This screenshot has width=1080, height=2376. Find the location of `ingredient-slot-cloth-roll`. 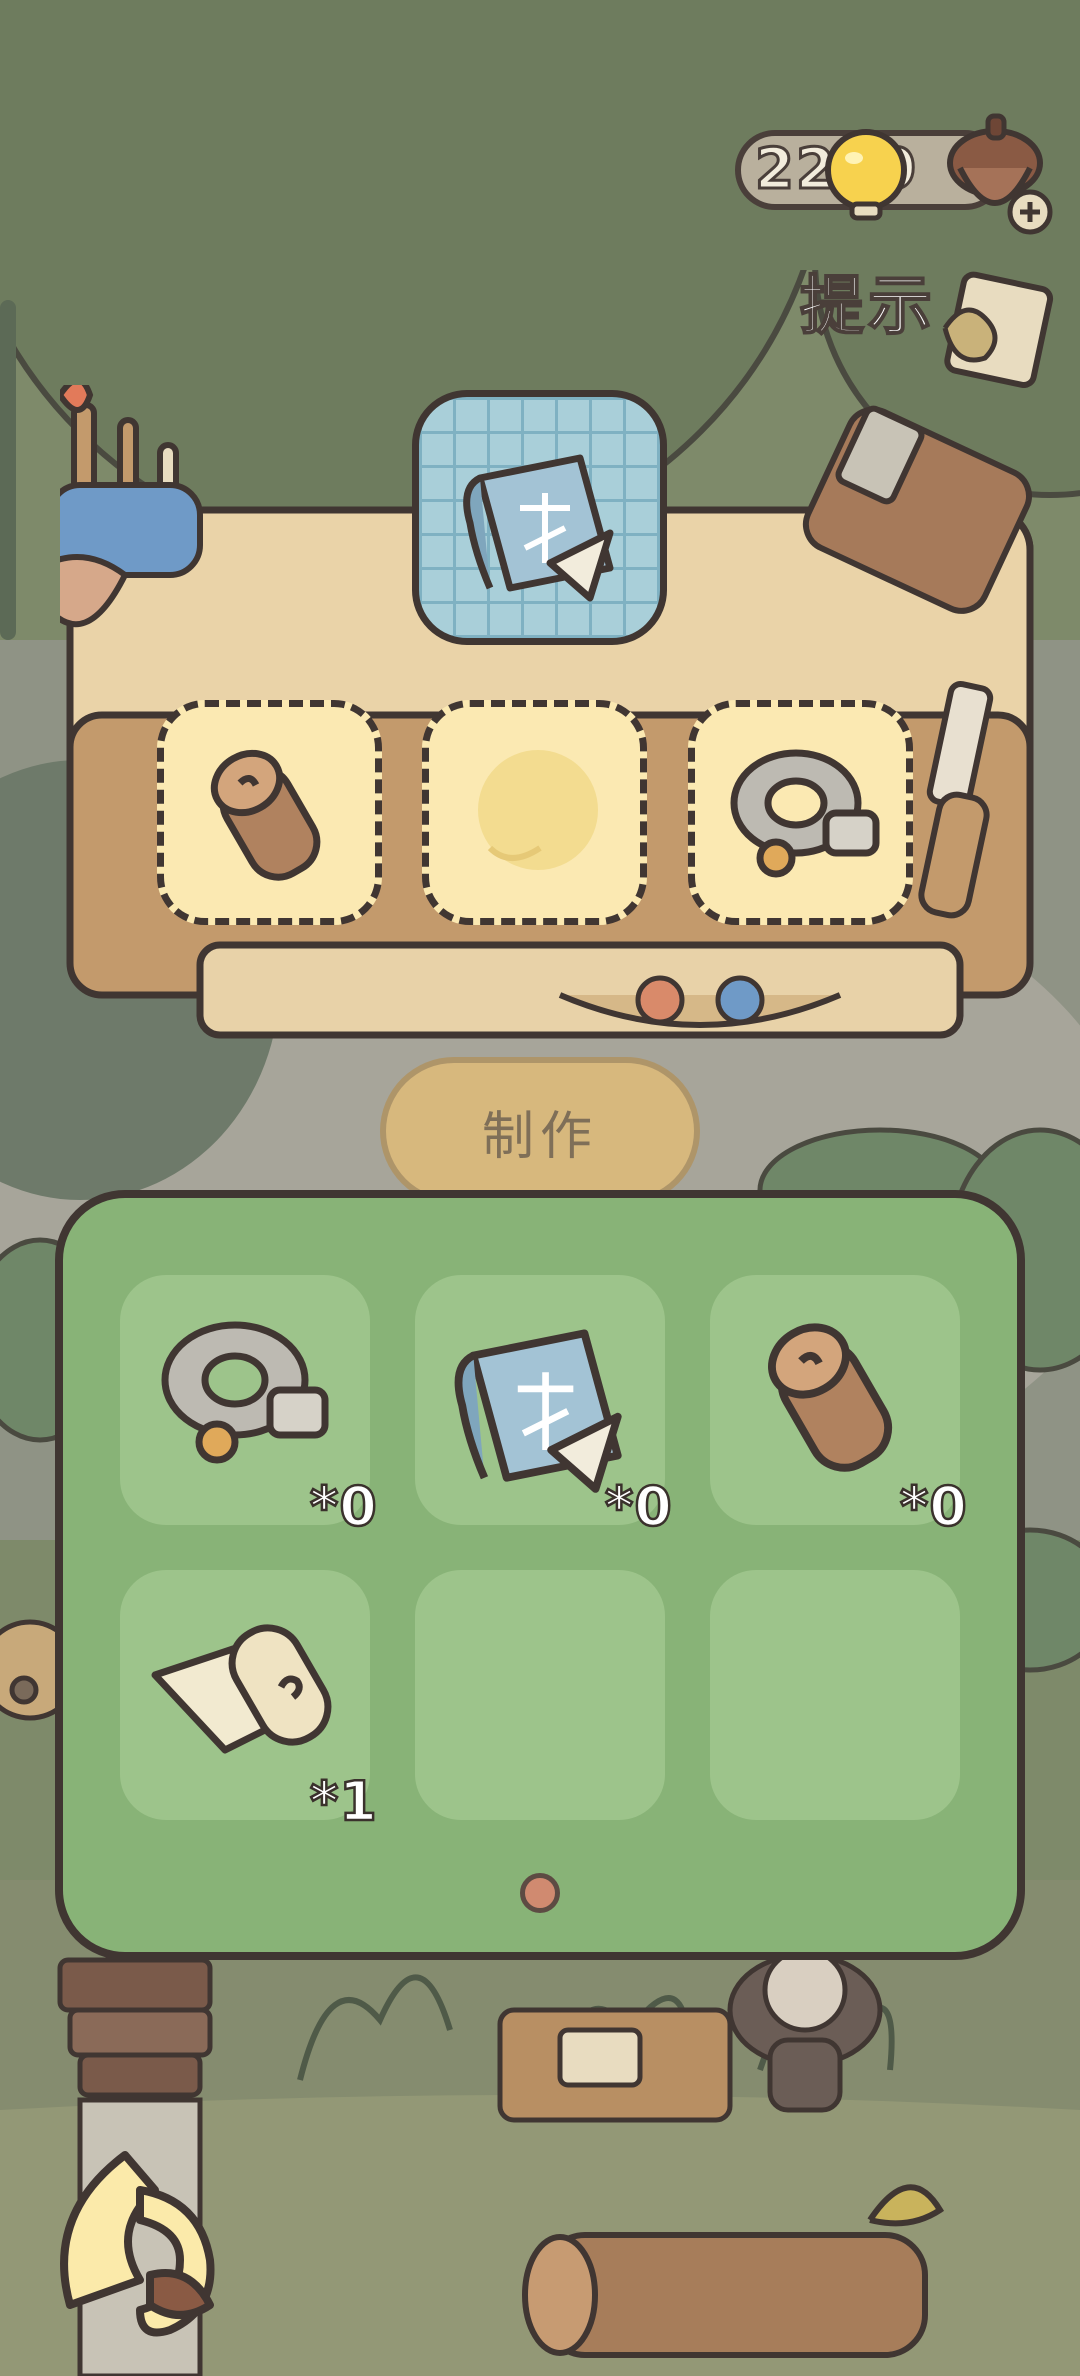

ingredient-slot-cloth-roll is located at coordinates (534, 812).